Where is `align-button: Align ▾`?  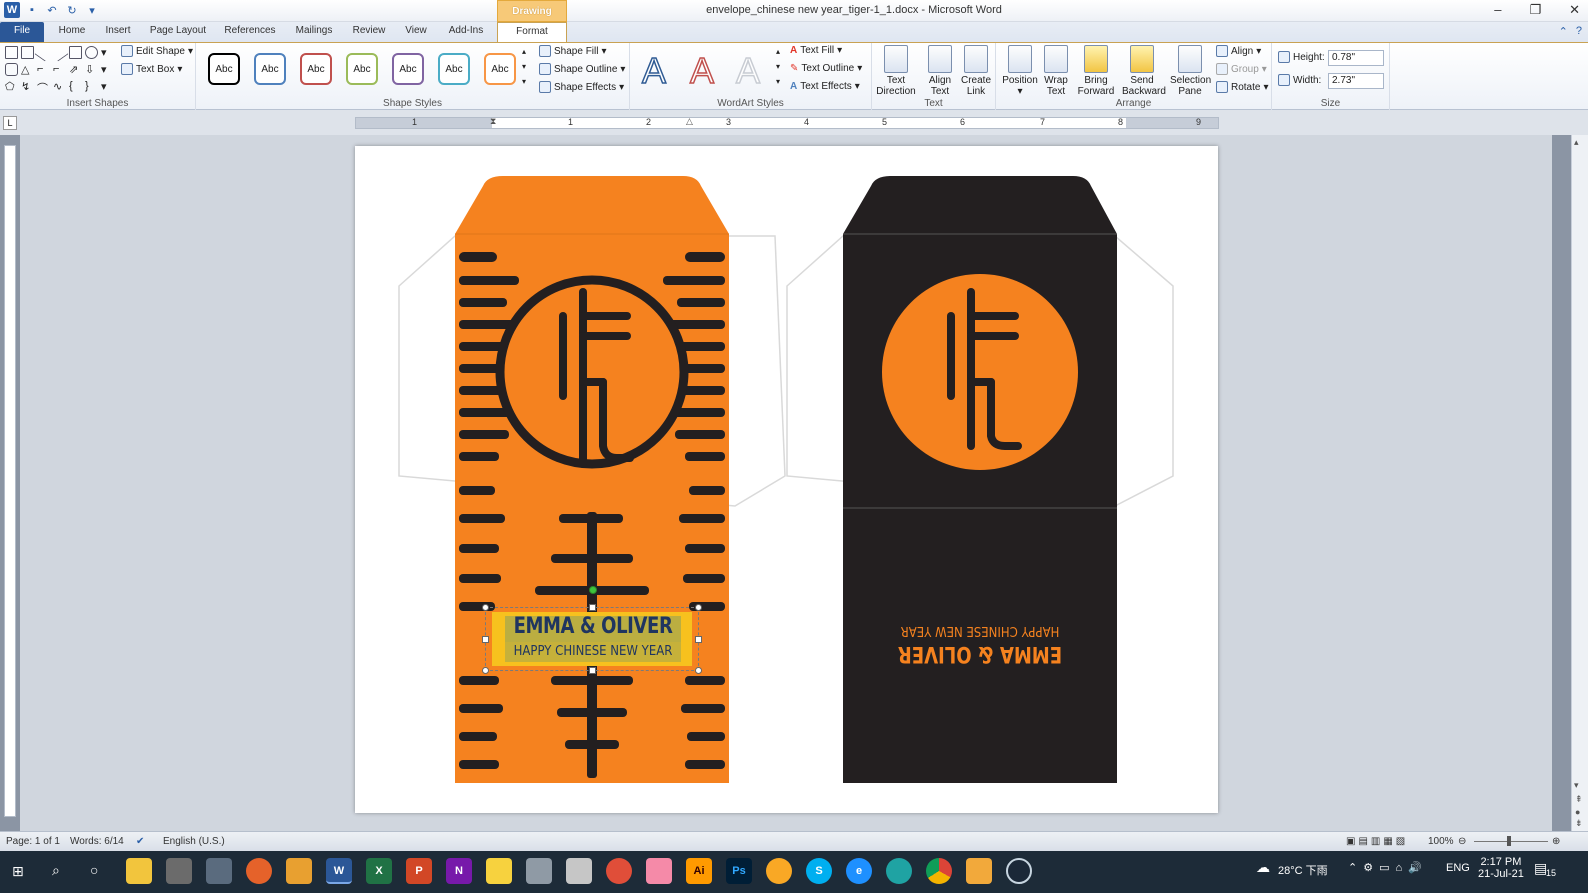
align-button: Align ▾ is located at coordinates (1238, 51).